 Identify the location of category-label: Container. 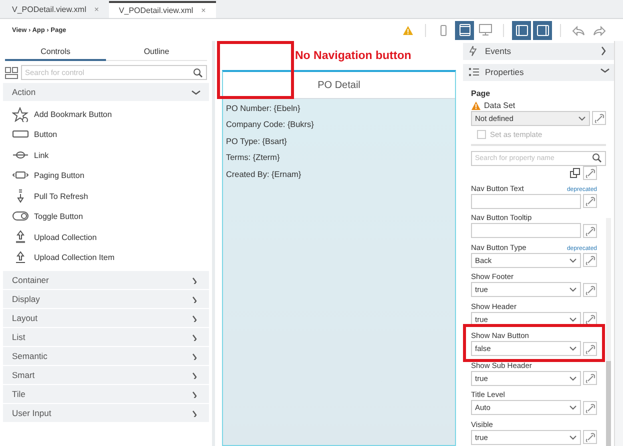
(30, 280).